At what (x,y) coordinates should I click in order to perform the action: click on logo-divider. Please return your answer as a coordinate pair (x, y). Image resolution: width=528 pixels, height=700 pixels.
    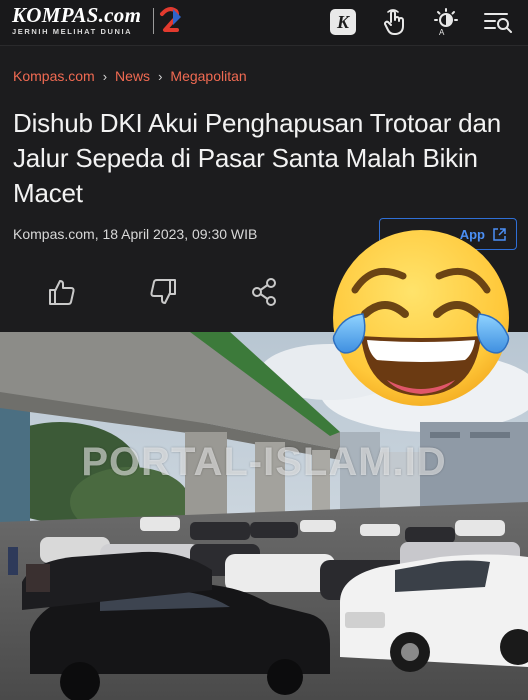
    Looking at the image, I should click on (153, 21).